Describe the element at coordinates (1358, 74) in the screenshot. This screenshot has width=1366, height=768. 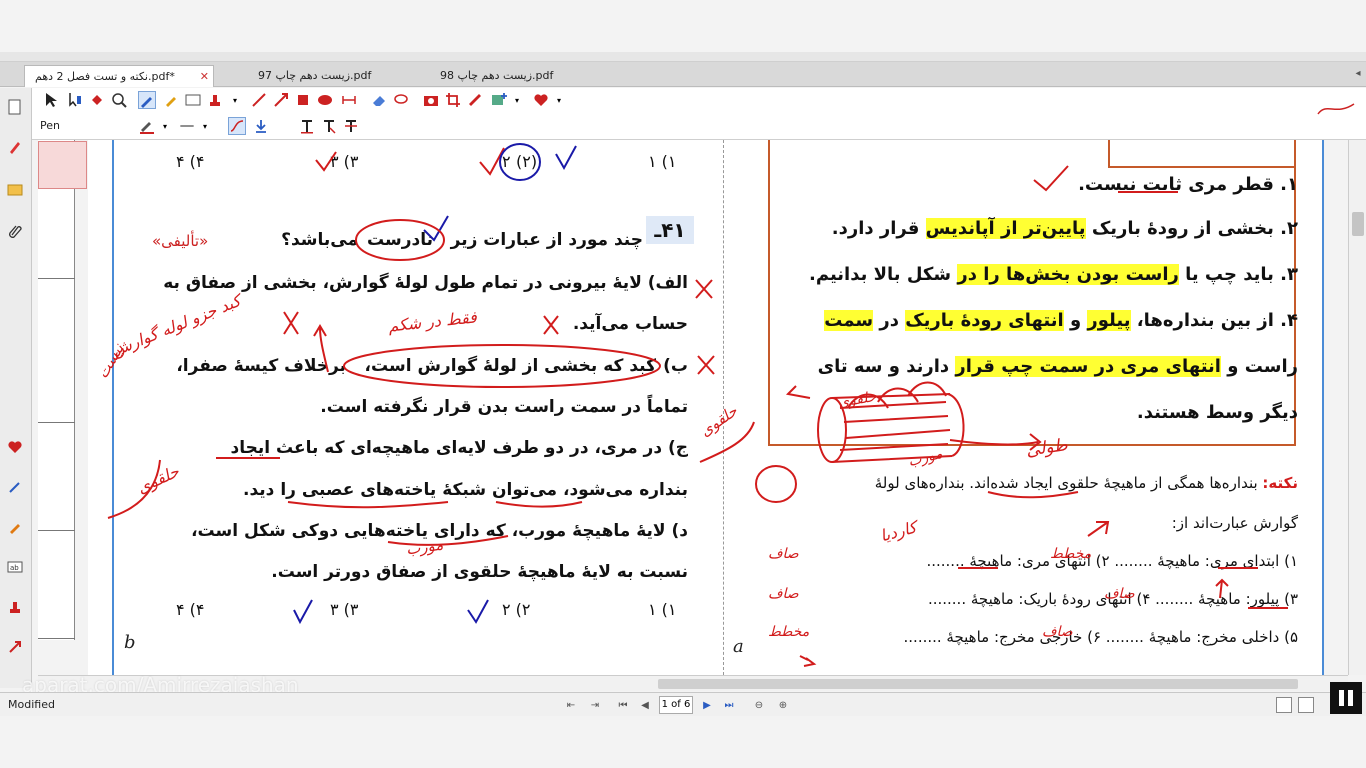
I see `tab-scroll-icon: ◂` at that location.